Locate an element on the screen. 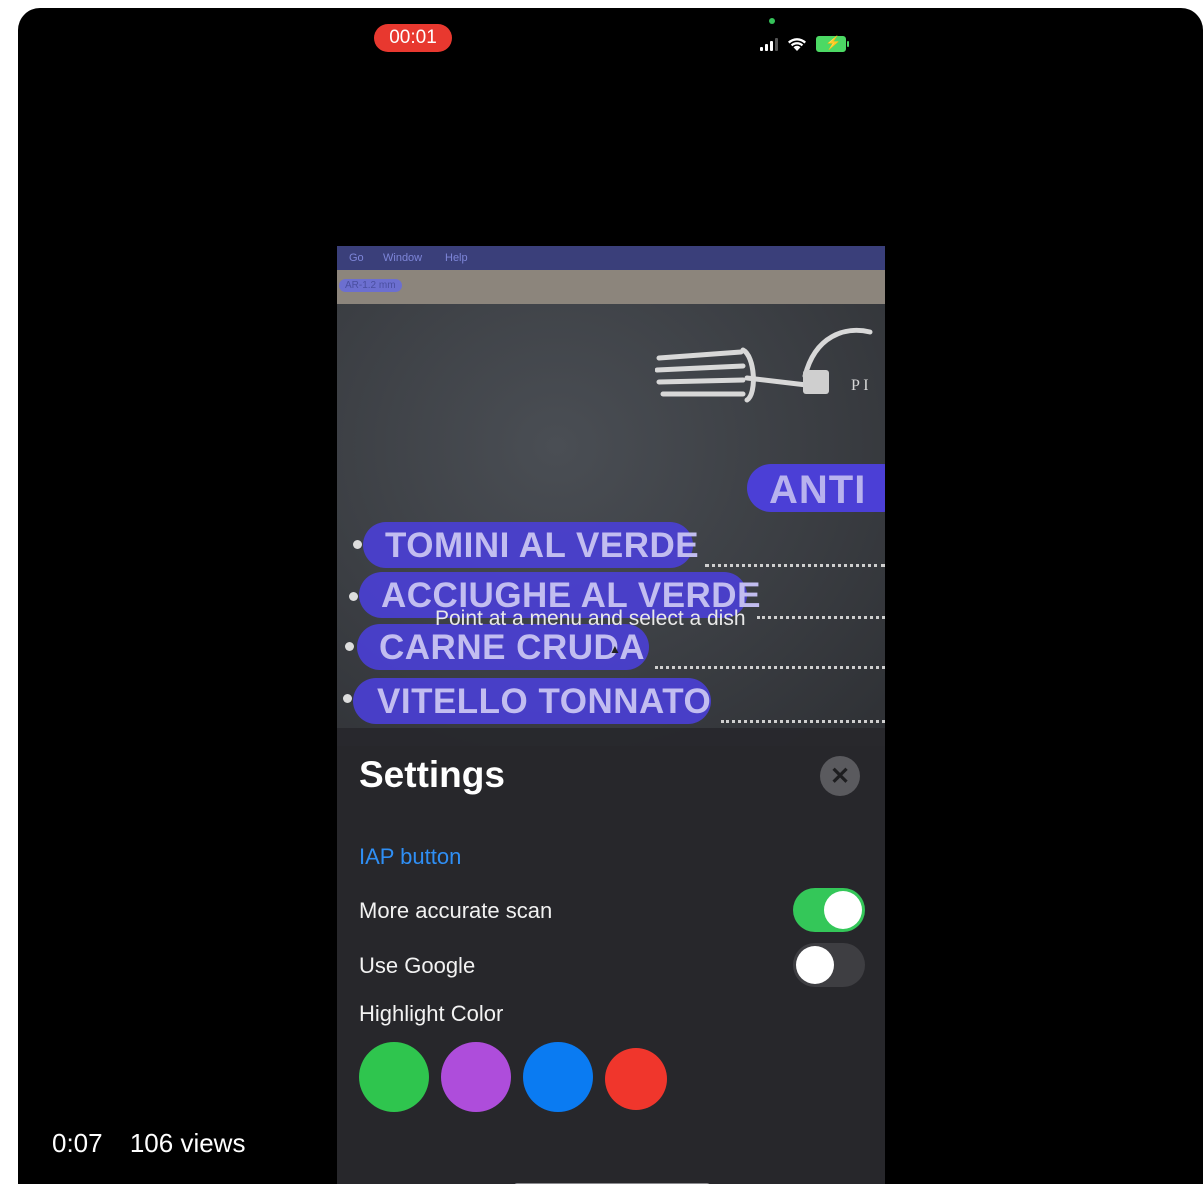  svg-text: P I is located at coordinates (860, 385).